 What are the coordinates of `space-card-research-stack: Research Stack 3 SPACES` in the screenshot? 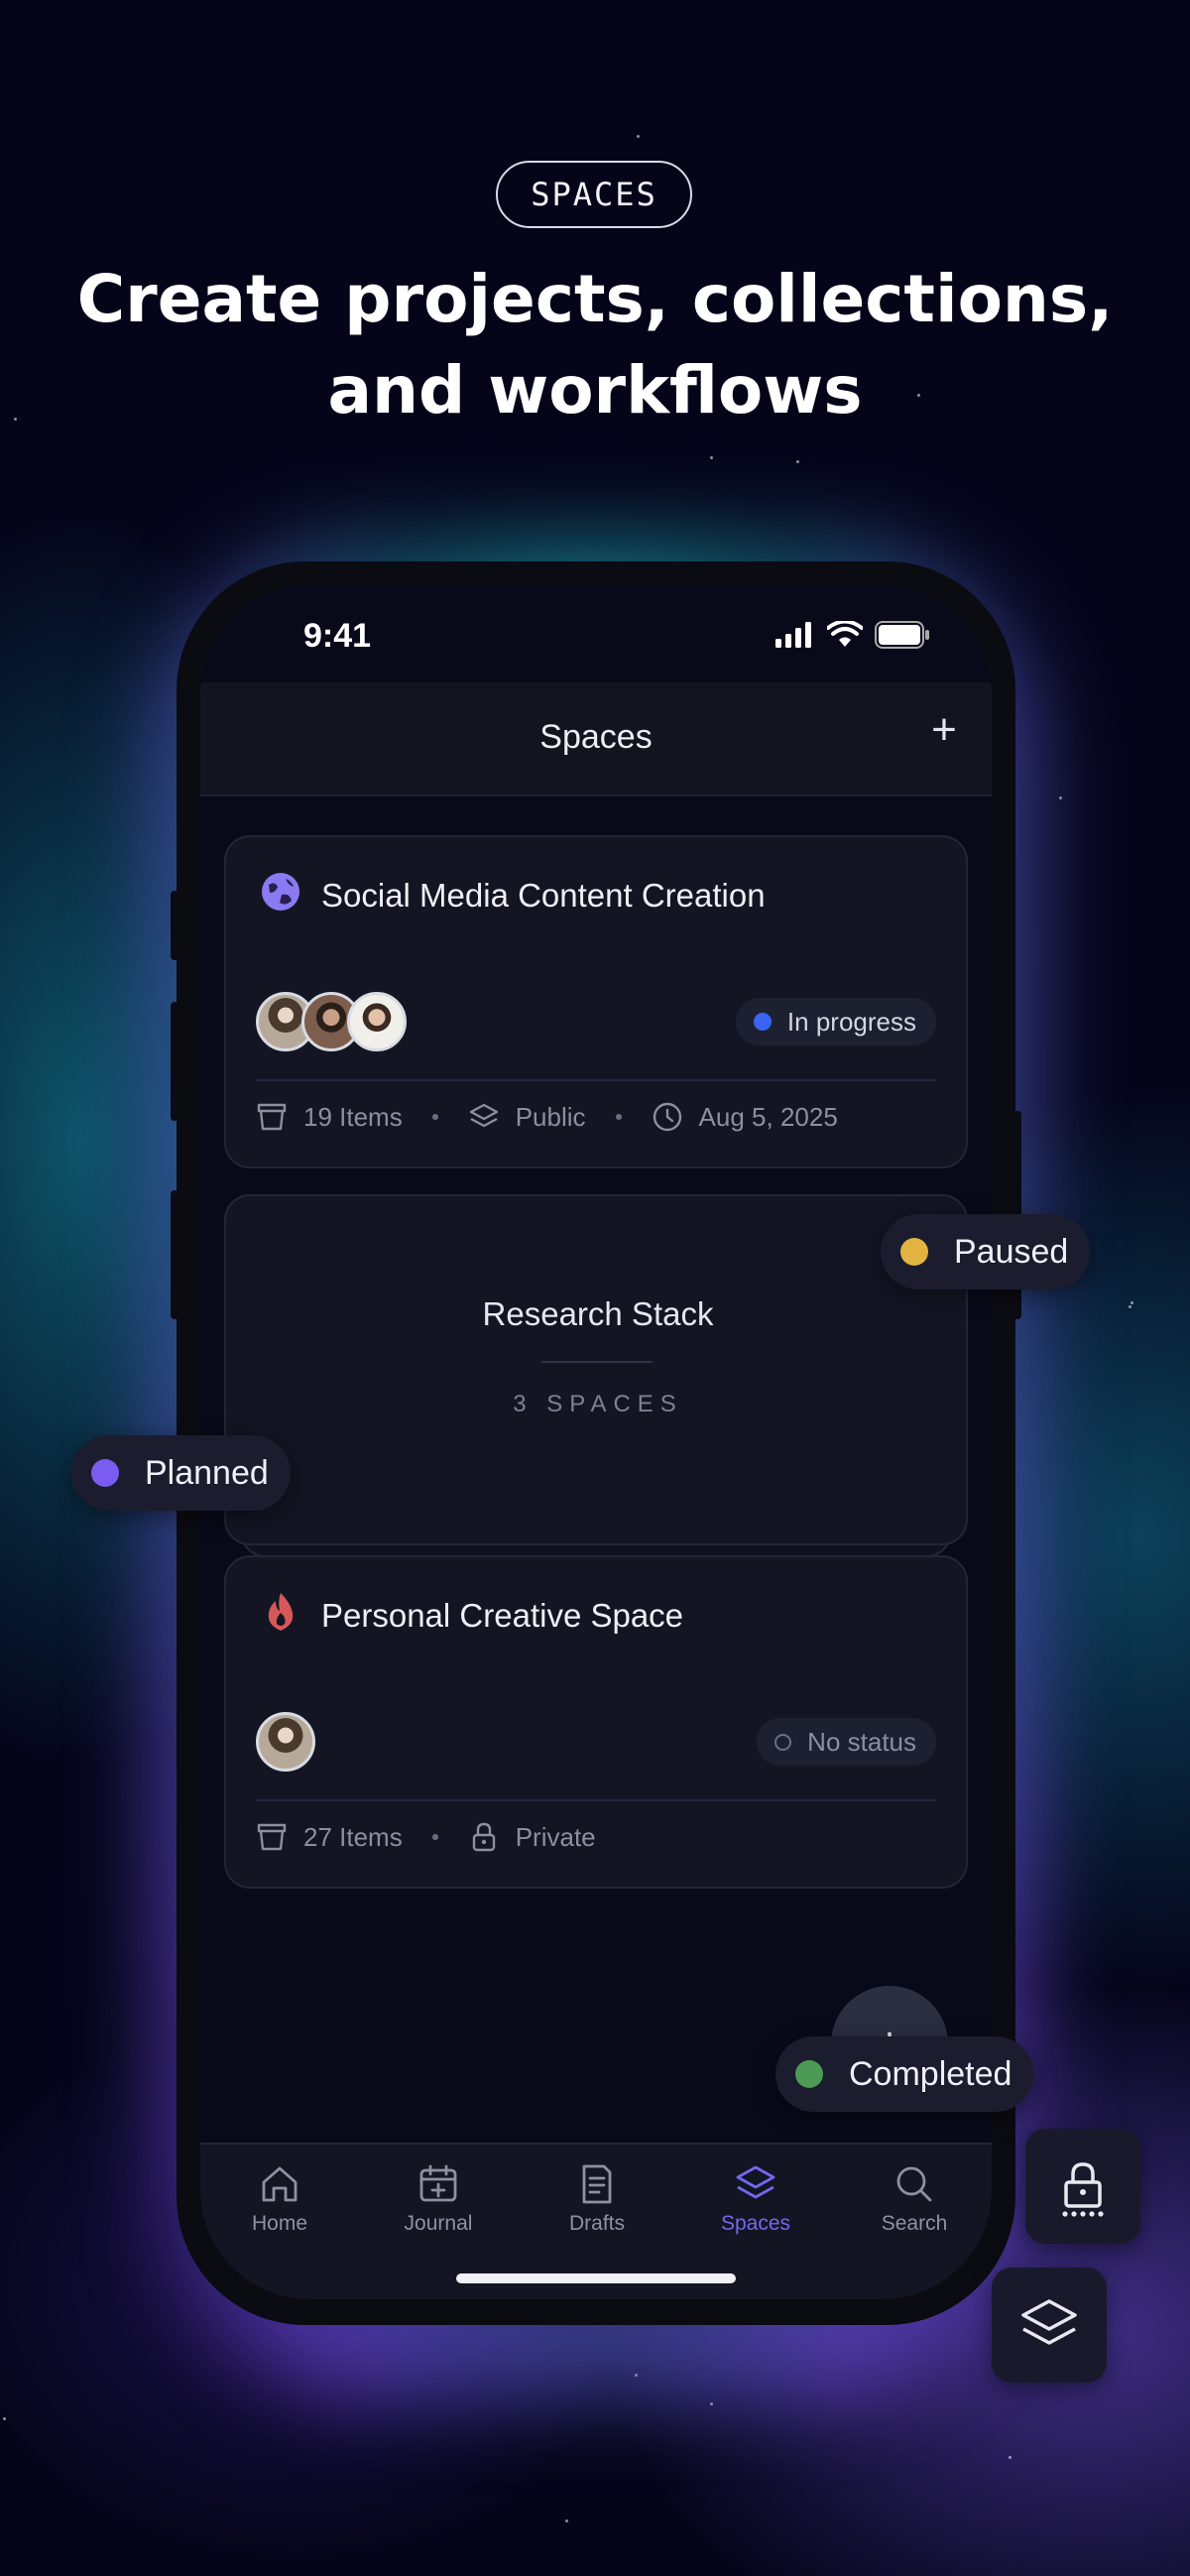 It's located at (596, 1369).